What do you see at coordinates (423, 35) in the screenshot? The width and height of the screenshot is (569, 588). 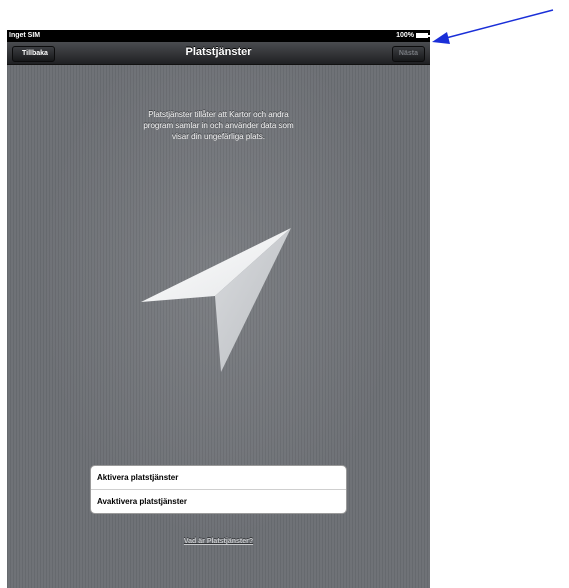 I see `battery-icon` at bounding box center [423, 35].